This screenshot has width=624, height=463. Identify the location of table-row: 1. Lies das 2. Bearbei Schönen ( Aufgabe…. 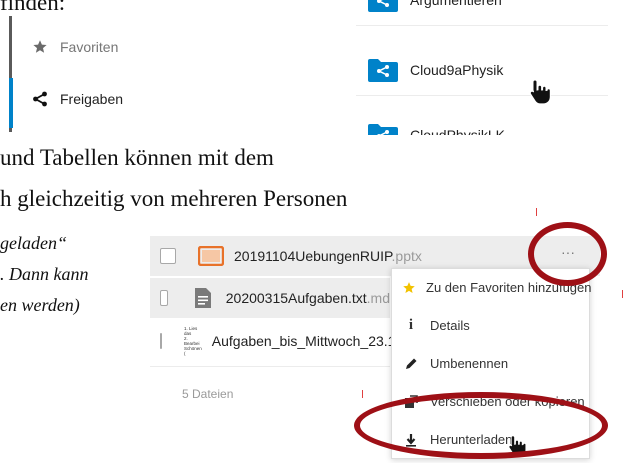
(276, 341).